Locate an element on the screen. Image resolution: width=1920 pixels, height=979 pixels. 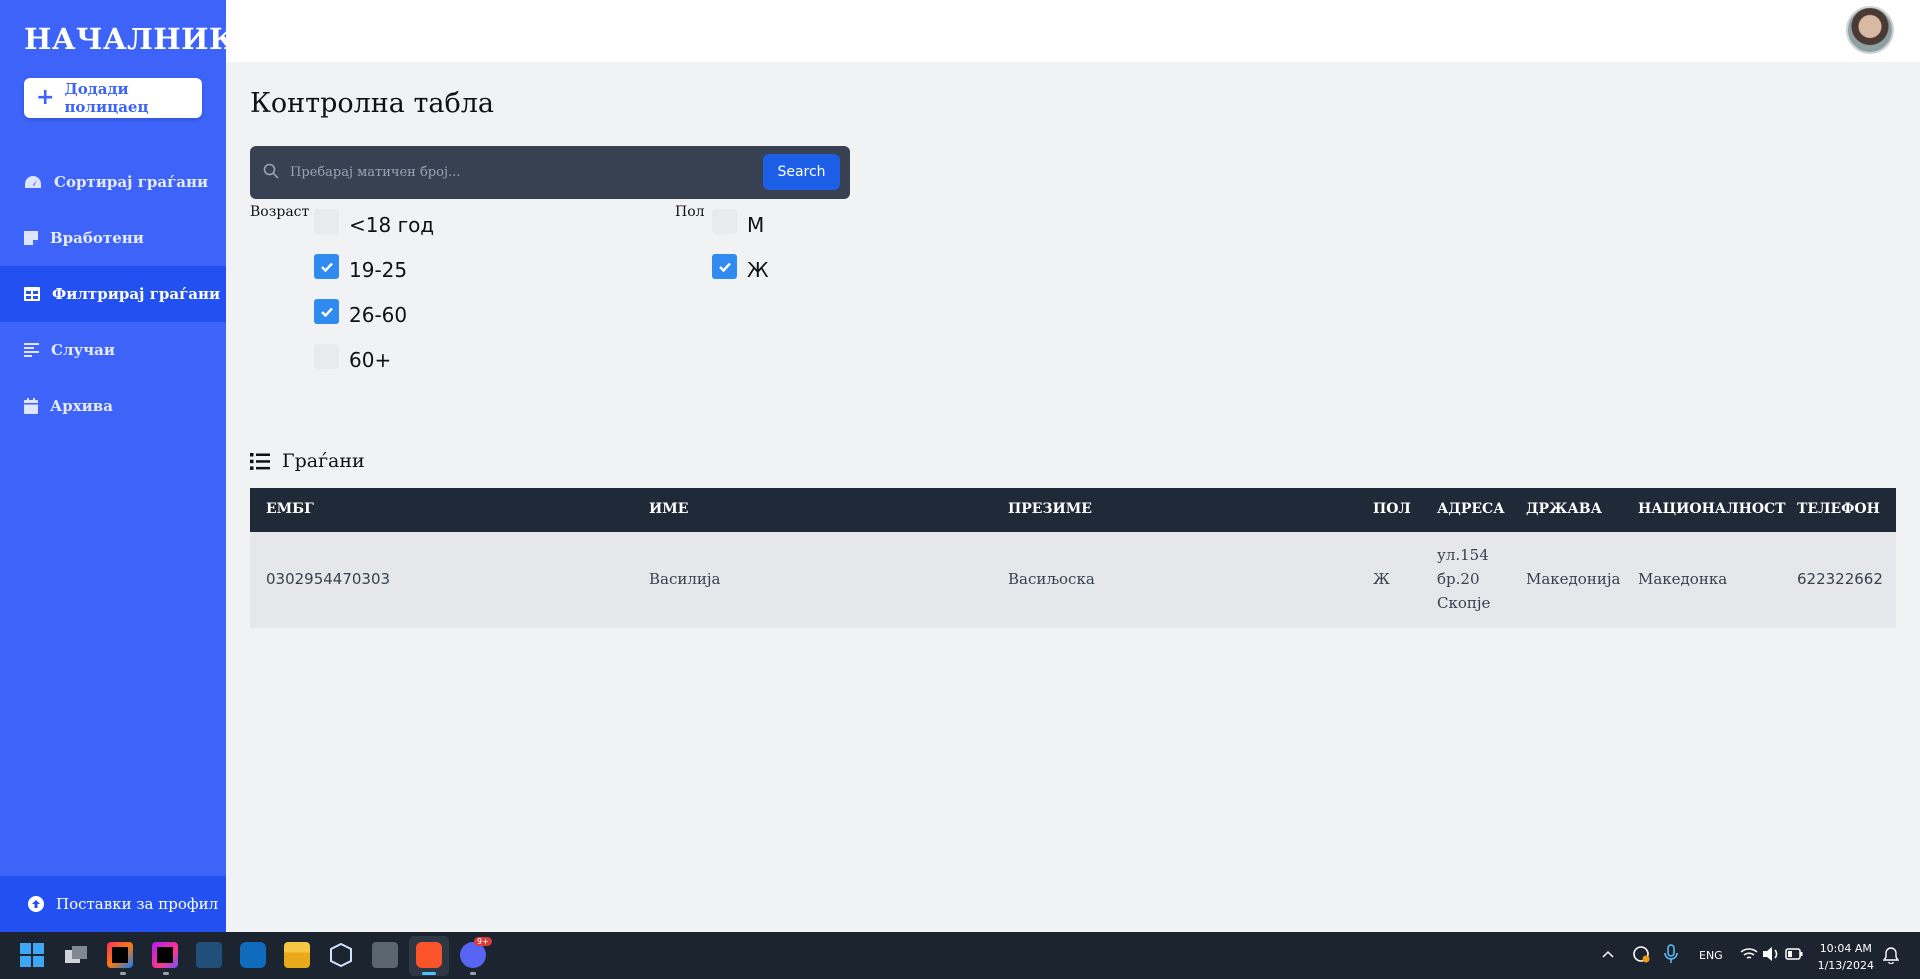
volume-icon is located at coordinates (1771, 954).